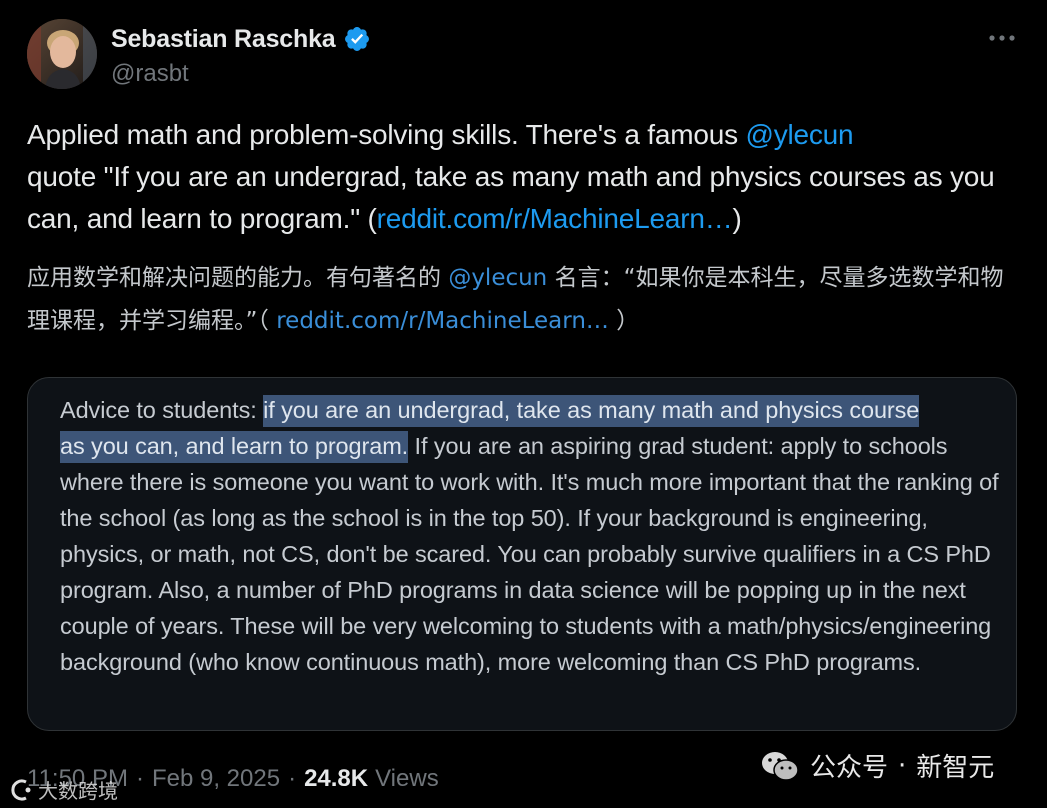 This screenshot has height=808, width=1047. Describe the element at coordinates (150, 74) in the screenshot. I see `author-handle: @rasbt` at that location.